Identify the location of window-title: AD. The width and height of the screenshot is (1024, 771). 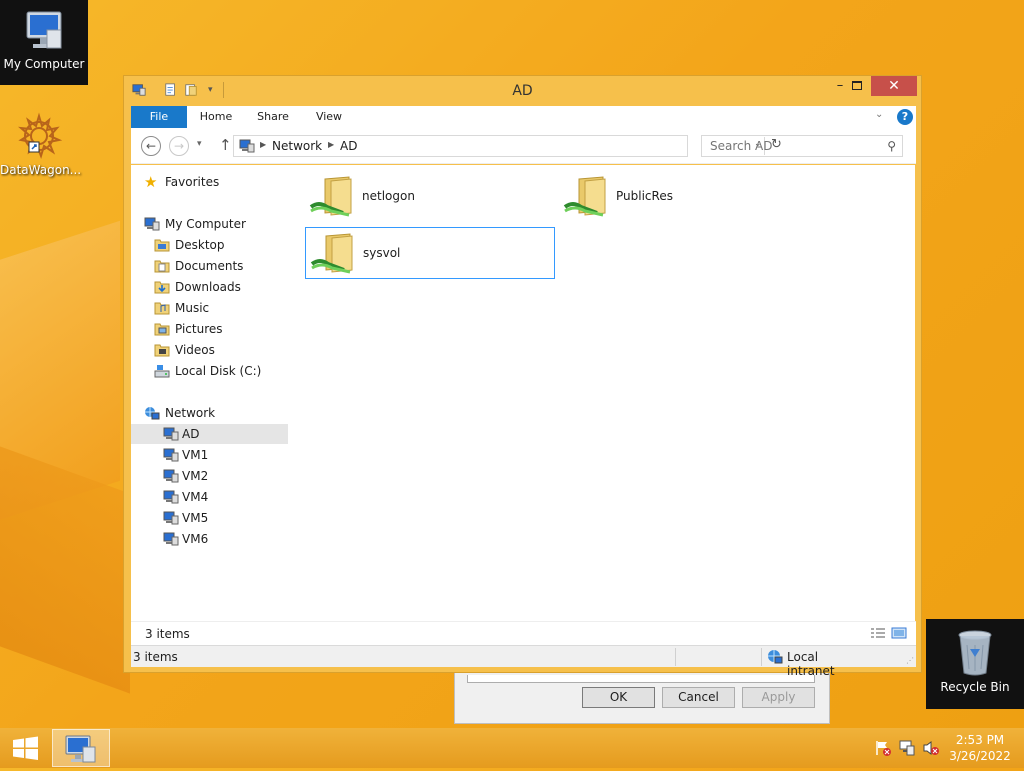
(522, 91).